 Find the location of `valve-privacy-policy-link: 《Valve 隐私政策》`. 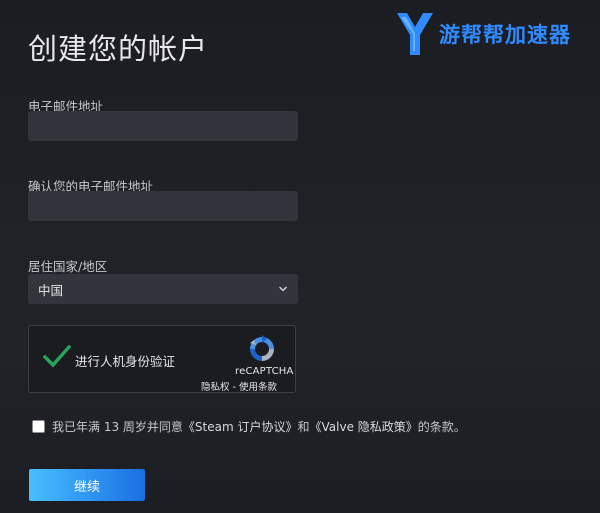

valve-privacy-policy-link: 《Valve 隐私政策》 is located at coordinates (364, 426).